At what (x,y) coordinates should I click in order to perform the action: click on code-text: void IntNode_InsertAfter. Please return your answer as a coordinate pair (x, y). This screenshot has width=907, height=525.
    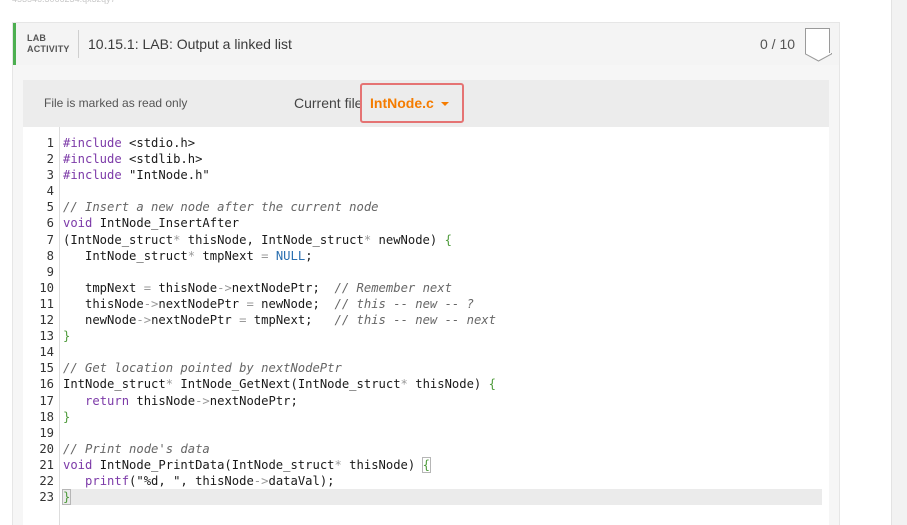
    Looking at the image, I should click on (442, 223).